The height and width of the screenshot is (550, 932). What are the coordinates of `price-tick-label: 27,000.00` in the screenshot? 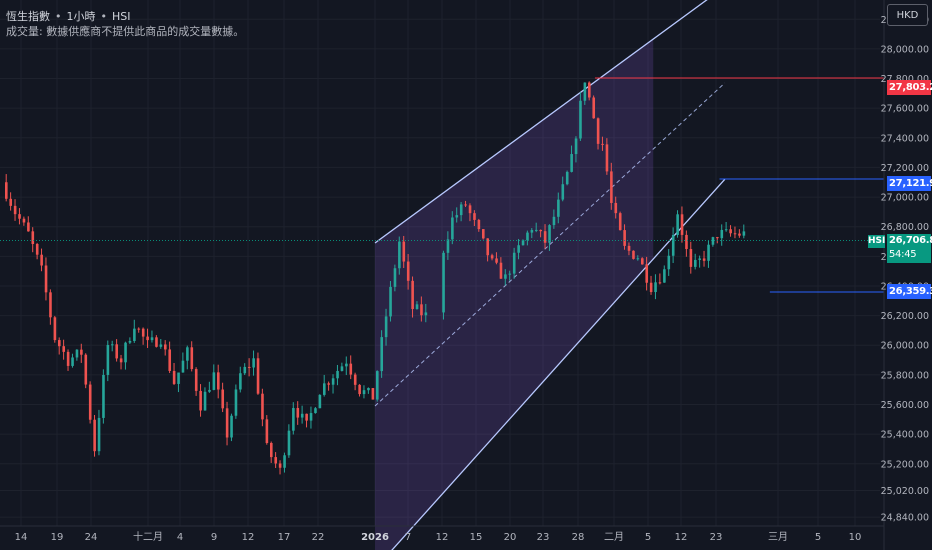 It's located at (905, 198).